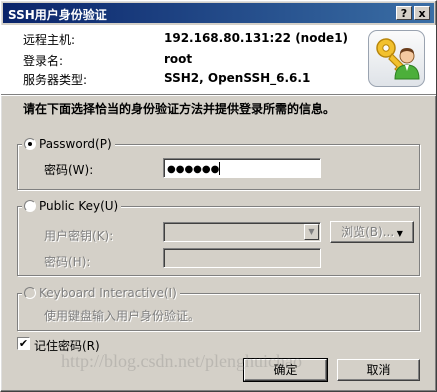 Image resolution: width=437 pixels, height=392 pixels. I want to click on header-divider-highlight, so click(218, 95).